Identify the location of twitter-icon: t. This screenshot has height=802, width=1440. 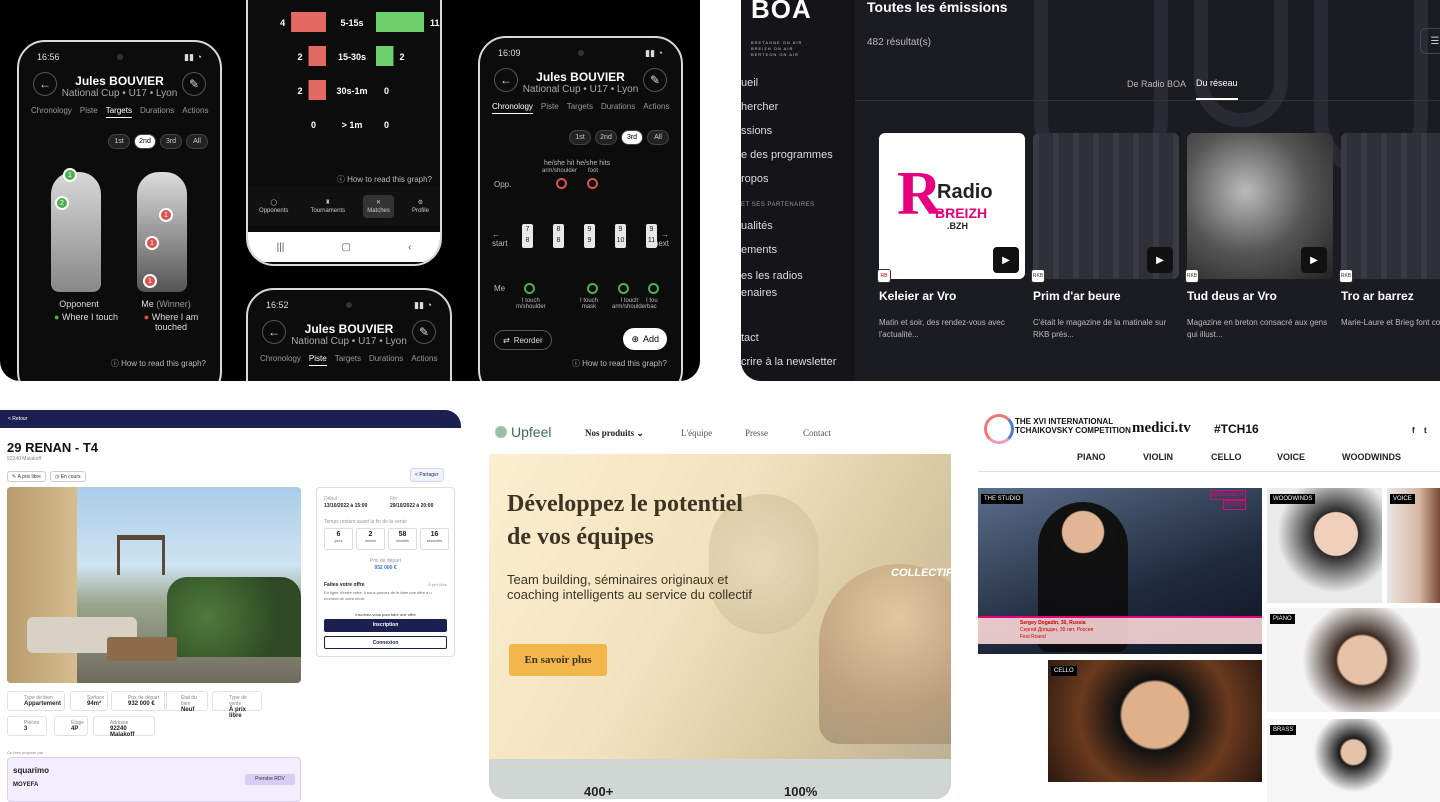
(1425, 430).